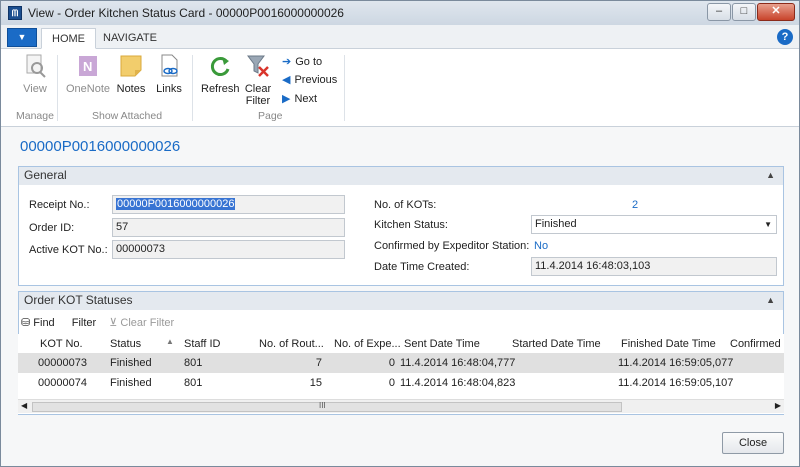  What do you see at coordinates (61, 344) in the screenshot?
I see `col-kot-no: KOT No.` at bounding box center [61, 344].